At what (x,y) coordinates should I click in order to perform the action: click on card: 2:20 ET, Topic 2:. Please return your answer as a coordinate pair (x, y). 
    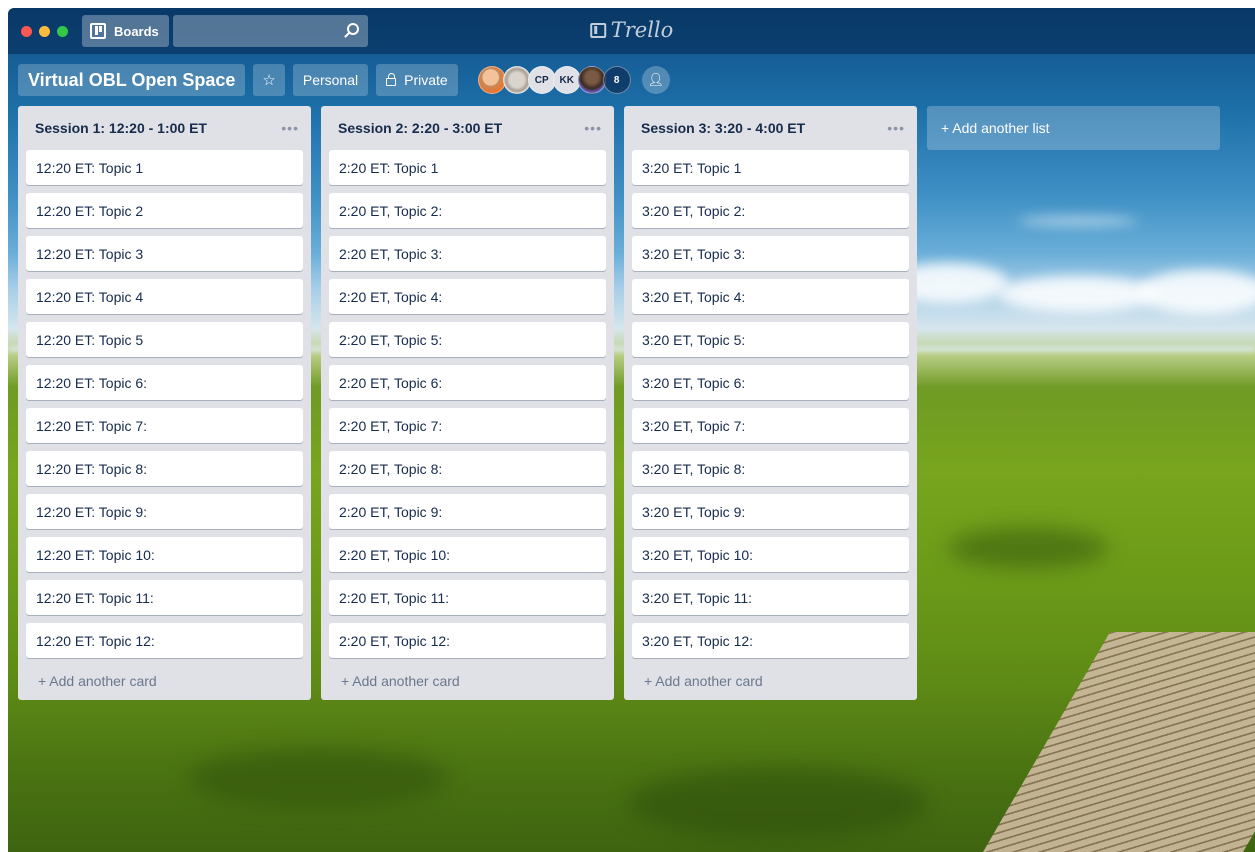
    Looking at the image, I should click on (467, 210).